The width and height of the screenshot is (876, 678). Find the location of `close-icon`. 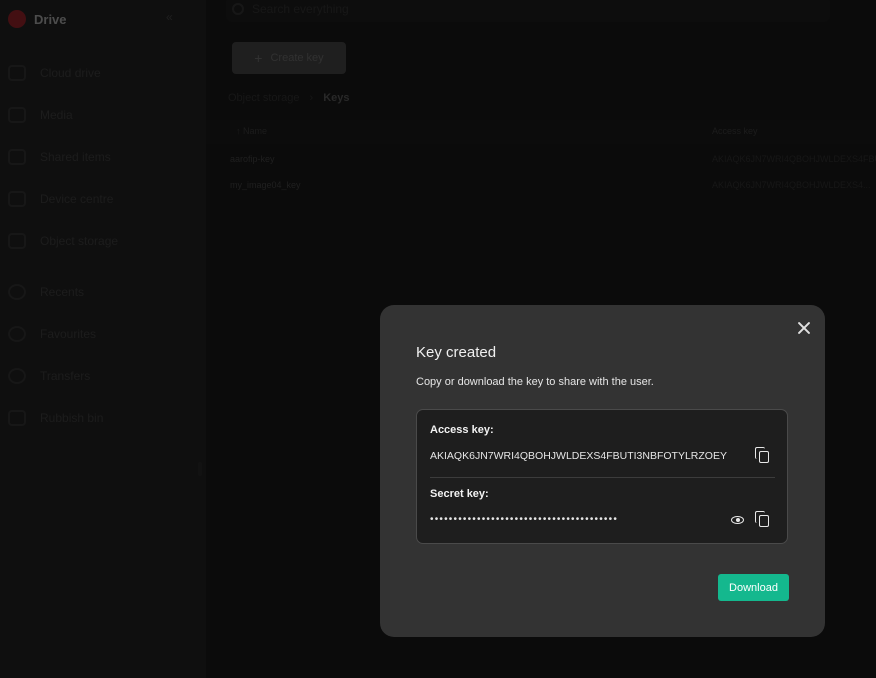

close-icon is located at coordinates (804, 328).